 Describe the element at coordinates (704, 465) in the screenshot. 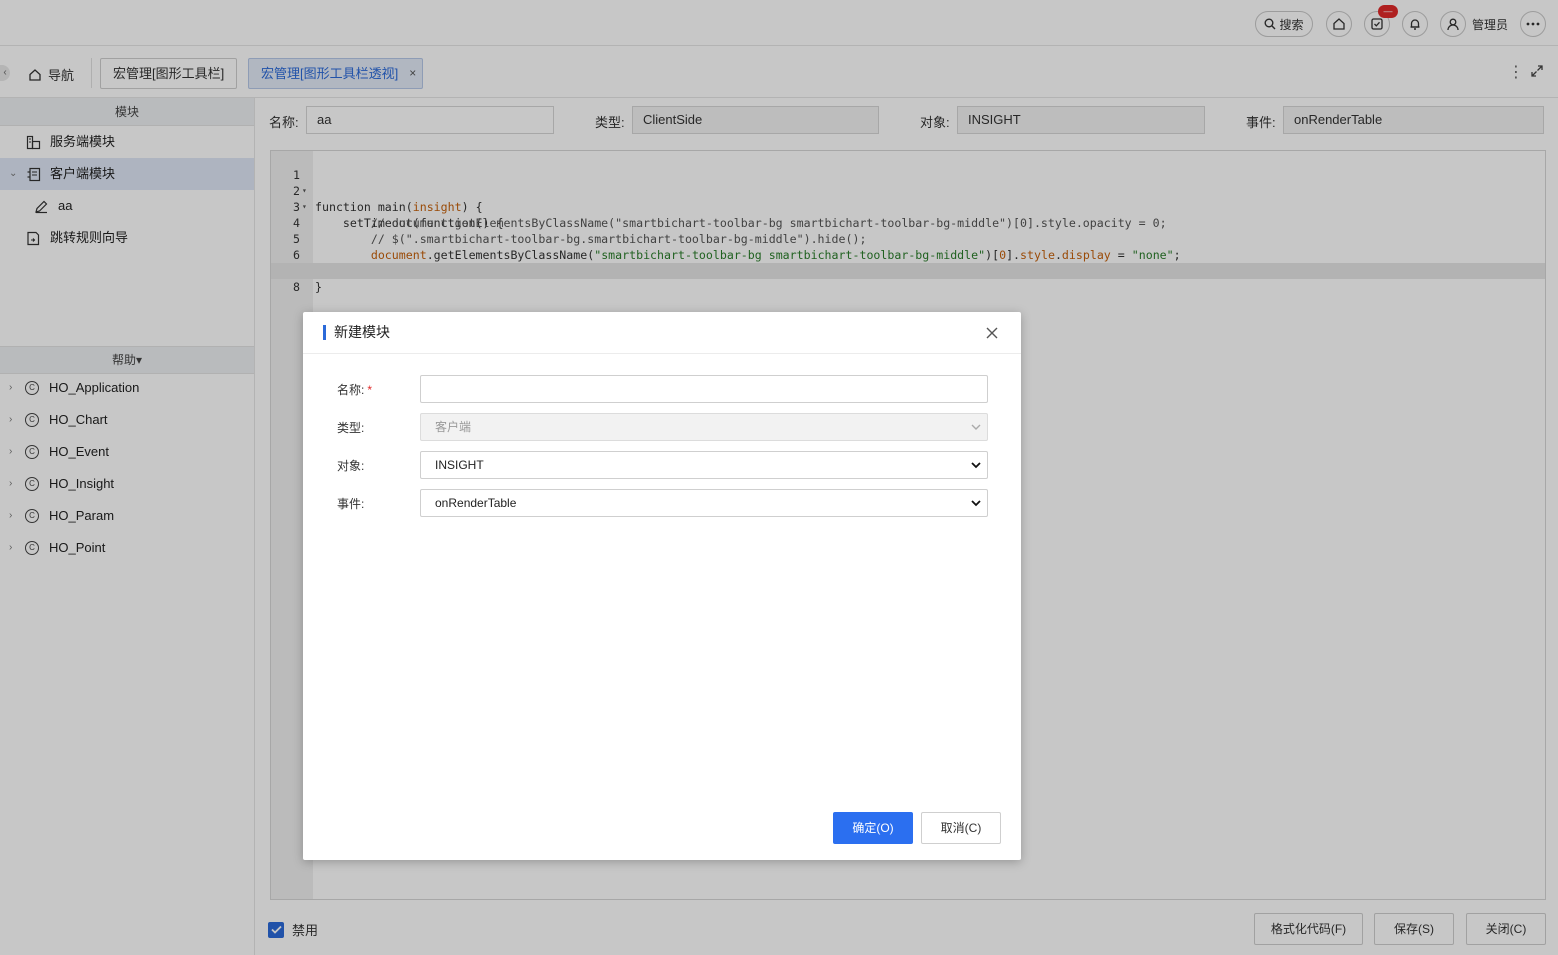

I see `dialog-object-select: INSIGHT` at that location.